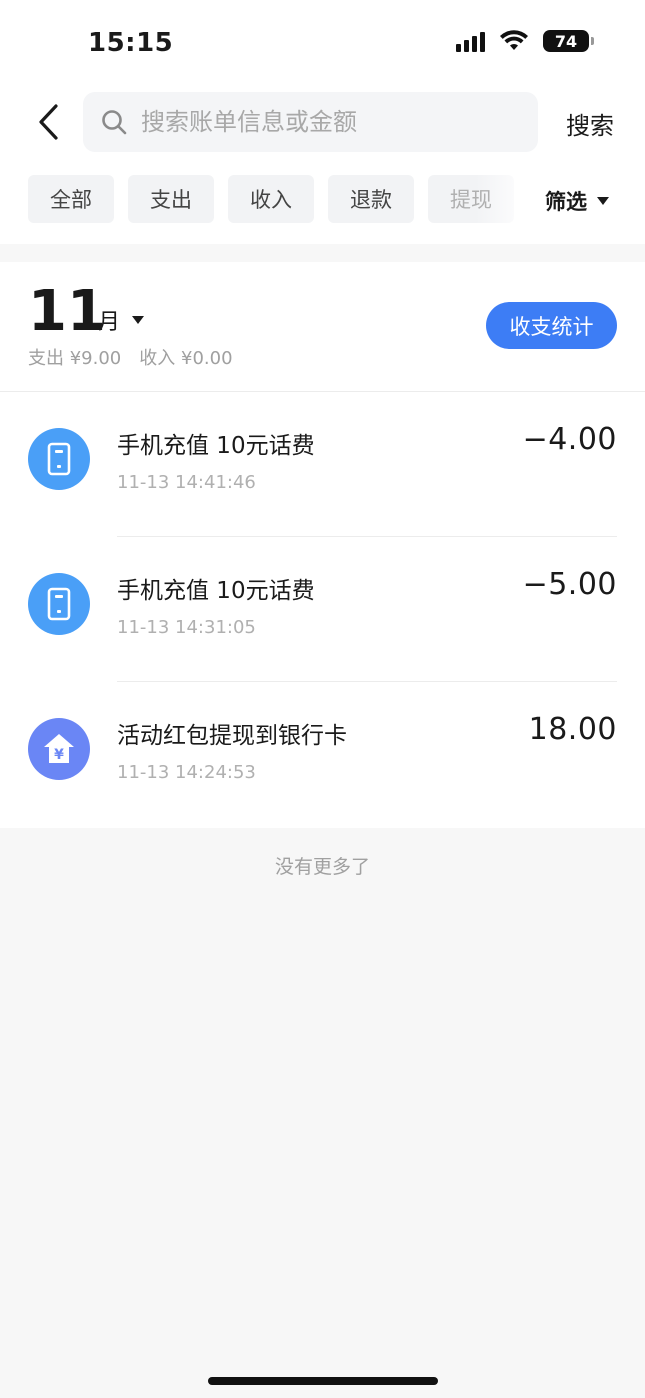 The image size is (645, 1398). I want to click on tab-expense: 支出, so click(171, 199).